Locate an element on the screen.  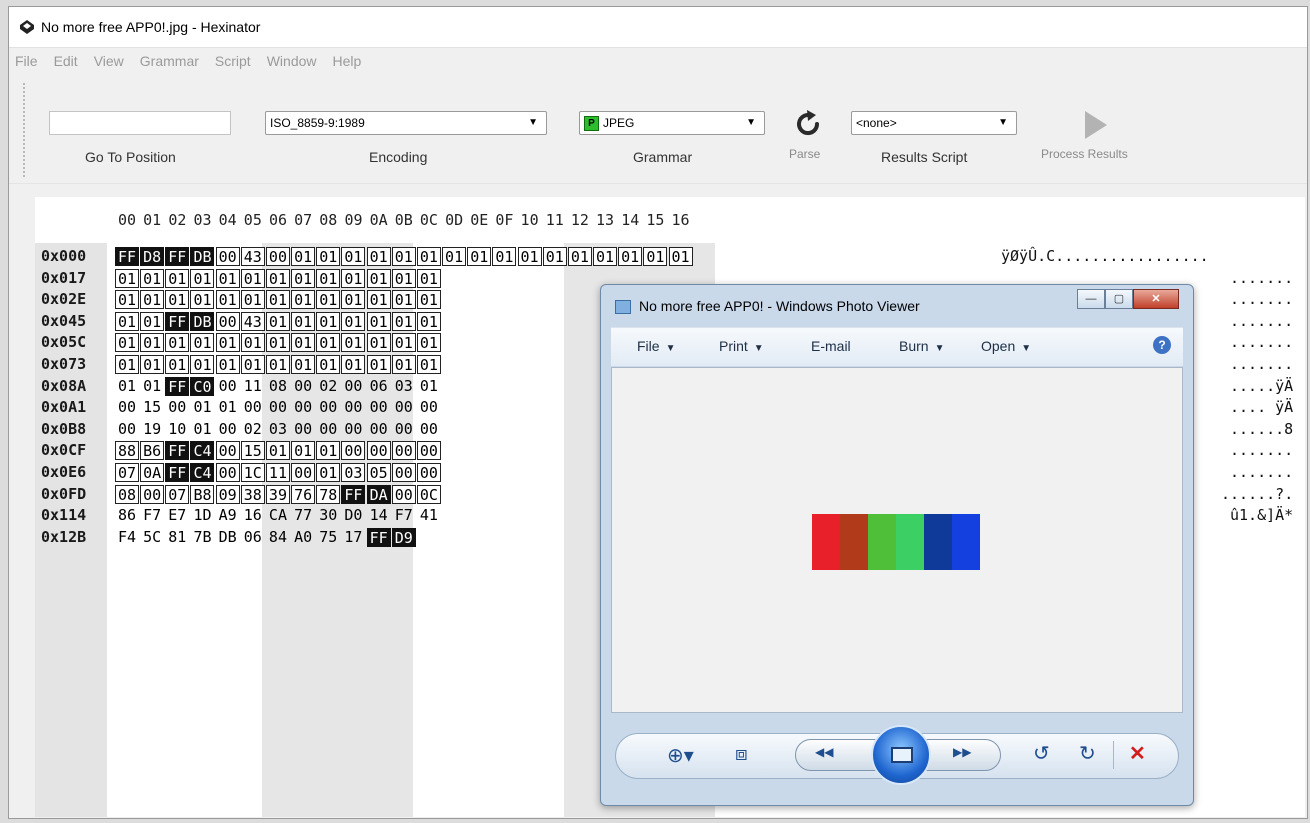
hex-byte: 02 is located at coordinates (253, 429).